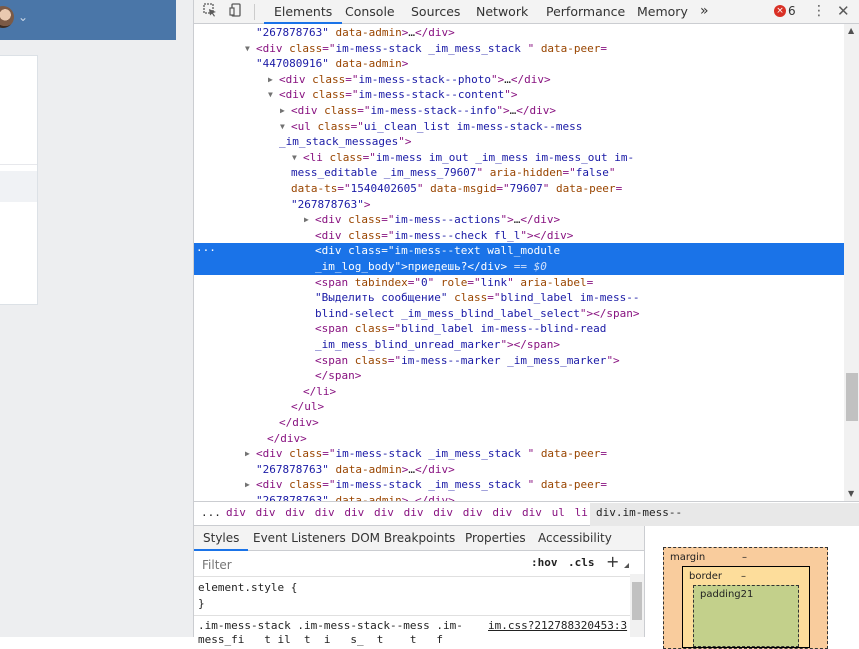  I want to click on breadcrumb-item: ul, so click(558, 512).